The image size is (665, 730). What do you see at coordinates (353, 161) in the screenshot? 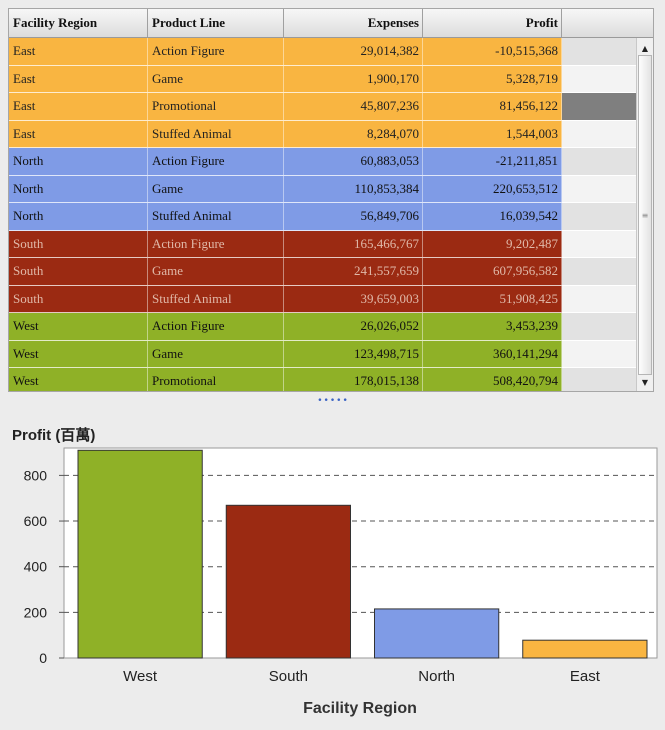
I see `cell-expenses: 60,883,053` at bounding box center [353, 161].